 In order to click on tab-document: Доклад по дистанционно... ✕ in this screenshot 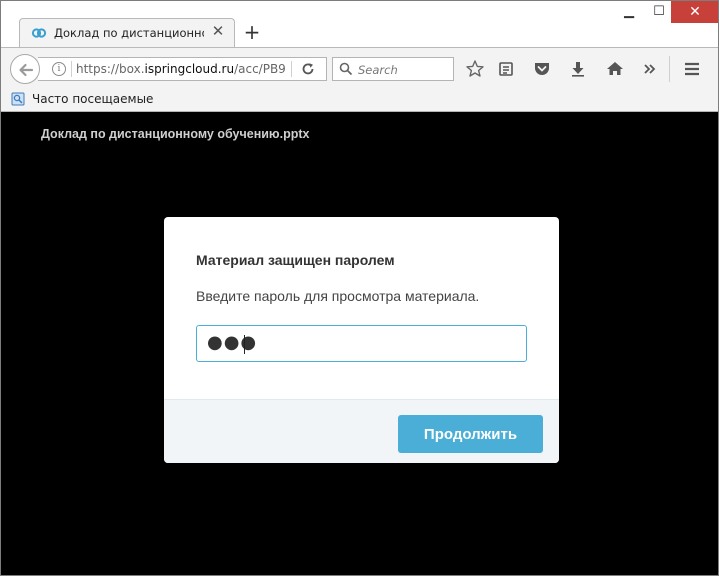, I will do `click(127, 32)`.